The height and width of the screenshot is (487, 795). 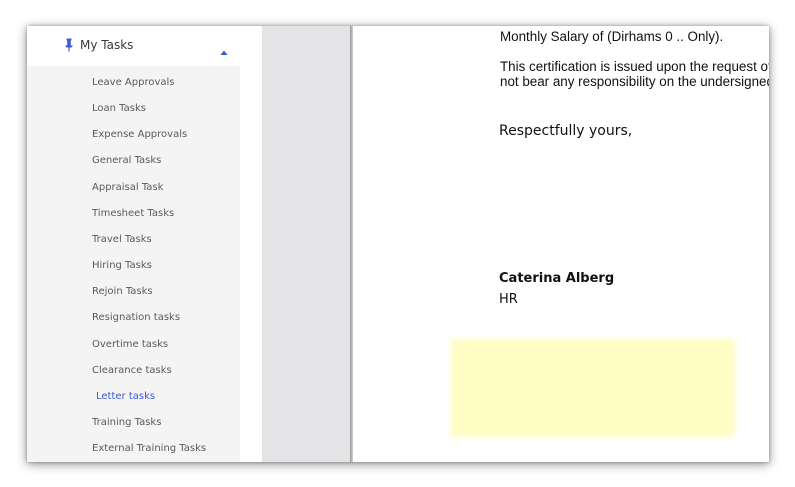 What do you see at coordinates (136, 318) in the screenshot?
I see `sidebar-item-resignation-tasks: Resignation tasks` at bounding box center [136, 318].